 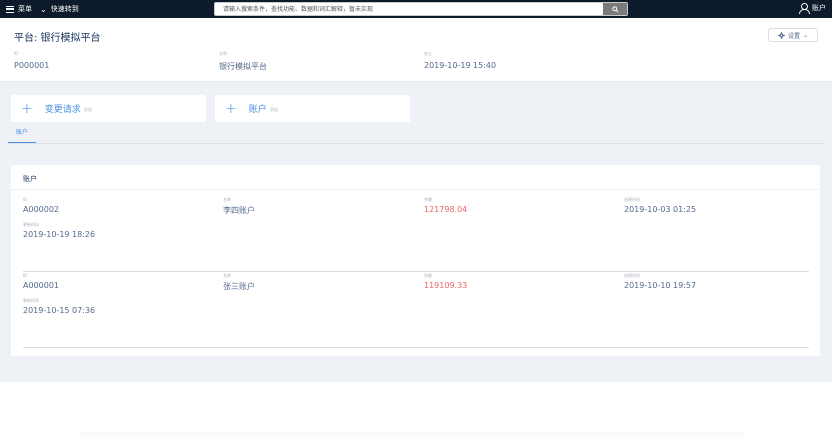 I want to click on field-value: 2019-10-03 01:25, so click(x=660, y=209).